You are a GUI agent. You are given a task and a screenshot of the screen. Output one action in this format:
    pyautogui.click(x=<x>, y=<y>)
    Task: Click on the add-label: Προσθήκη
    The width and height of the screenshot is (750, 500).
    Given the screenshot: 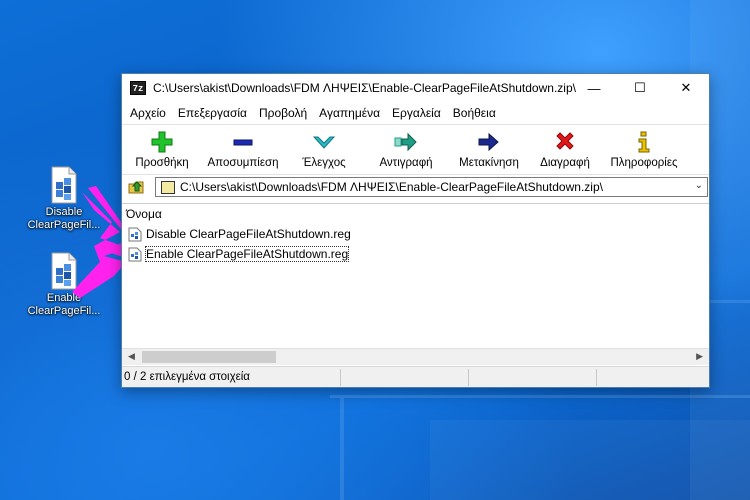 What is the action you would take?
    pyautogui.click(x=162, y=163)
    